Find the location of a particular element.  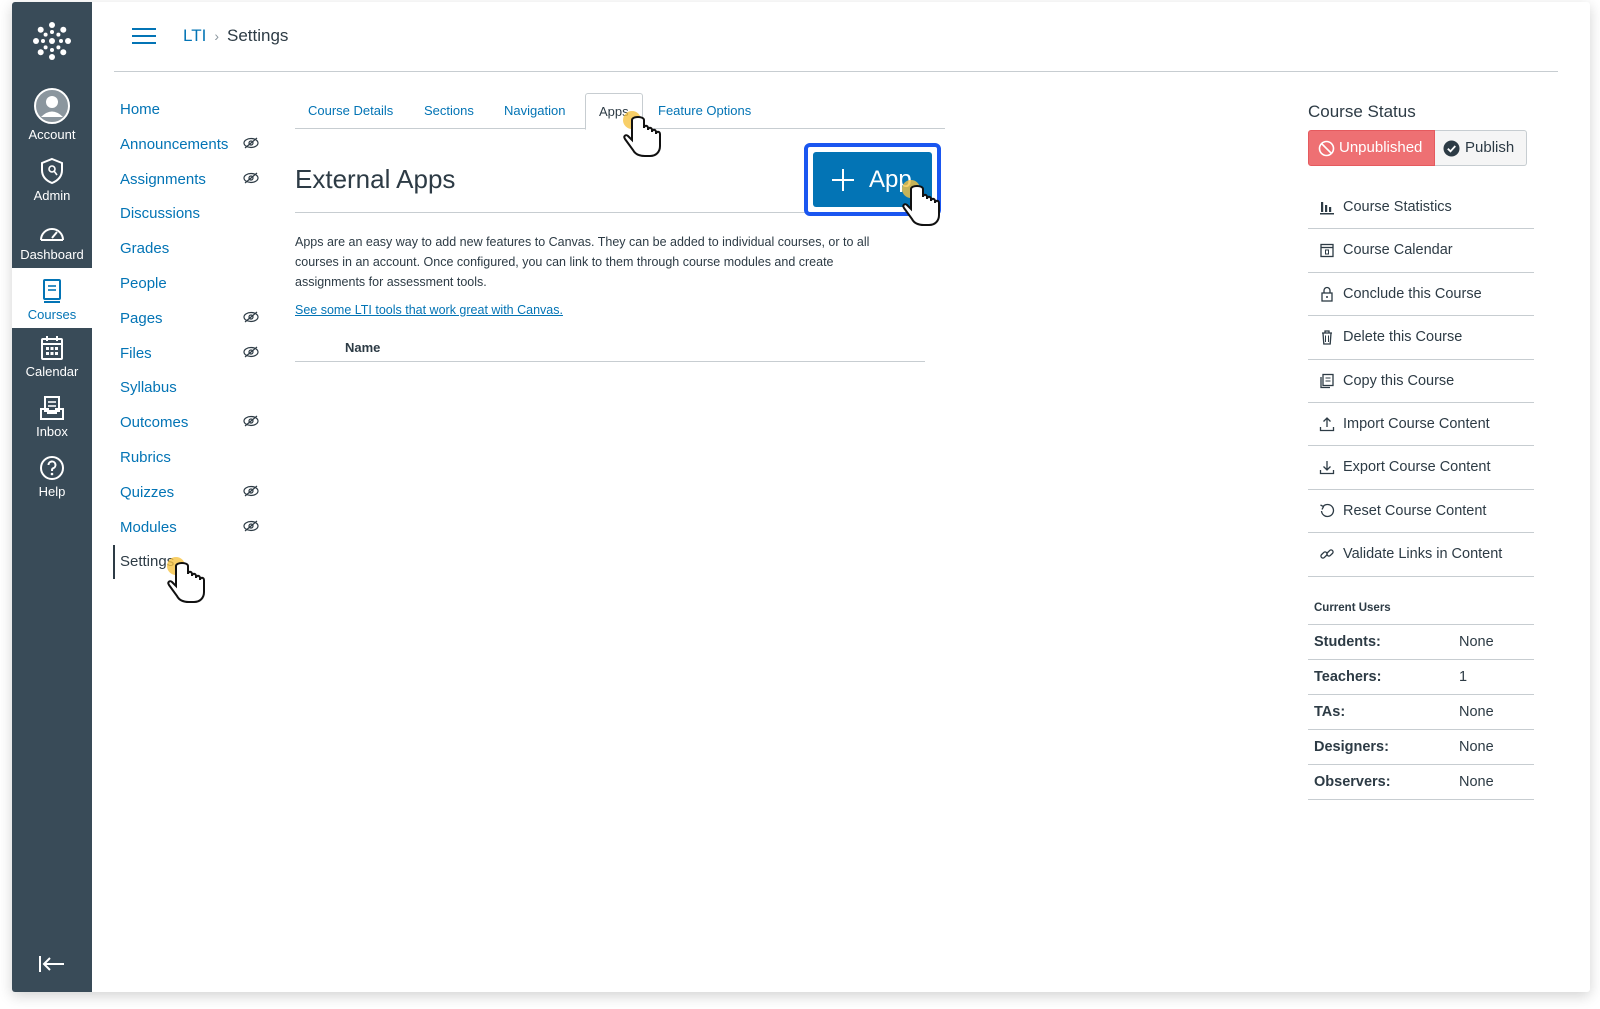

global-nav-courses-label: Courses is located at coordinates (52, 314).